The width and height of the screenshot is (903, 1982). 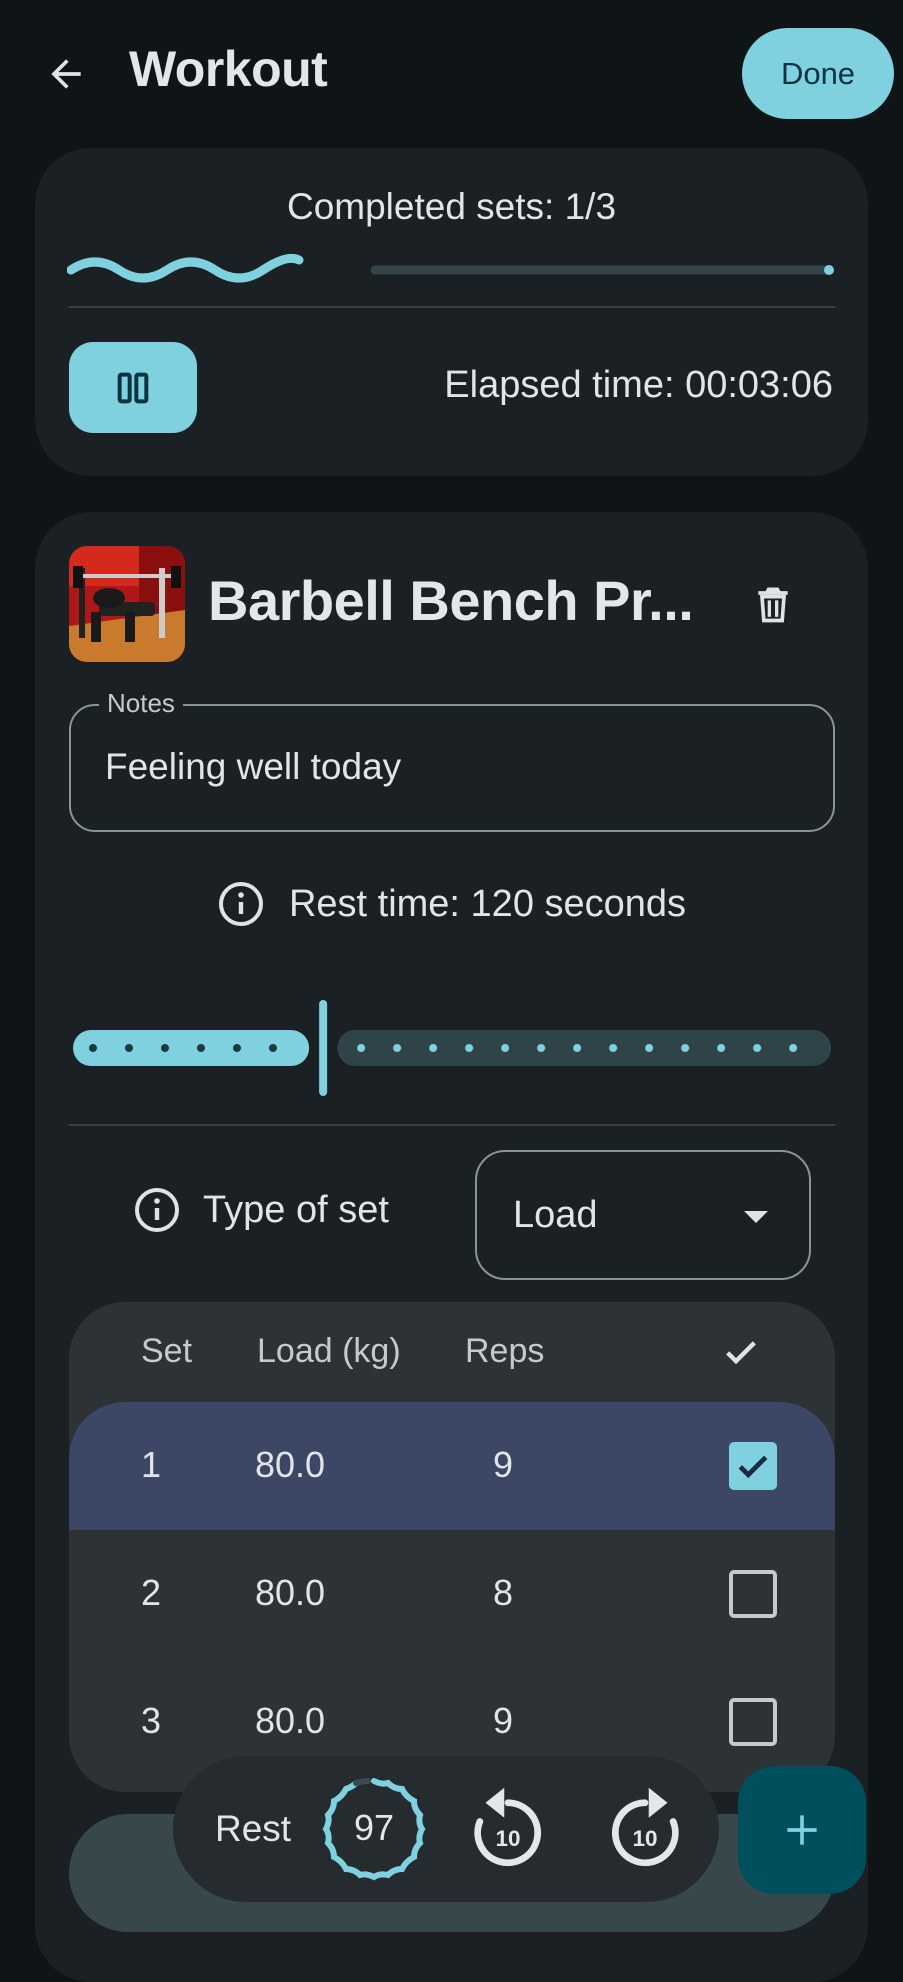 I want to click on set-type-dropdown: Load, so click(x=643, y=1215).